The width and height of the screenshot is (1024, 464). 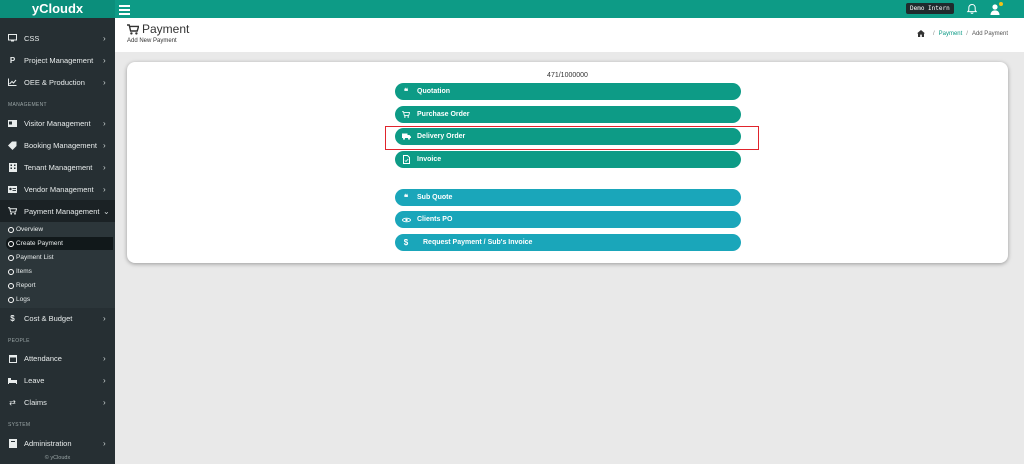 What do you see at coordinates (57, 358) in the screenshot?
I see `sidebar-item-attendance: Attendance ›` at bounding box center [57, 358].